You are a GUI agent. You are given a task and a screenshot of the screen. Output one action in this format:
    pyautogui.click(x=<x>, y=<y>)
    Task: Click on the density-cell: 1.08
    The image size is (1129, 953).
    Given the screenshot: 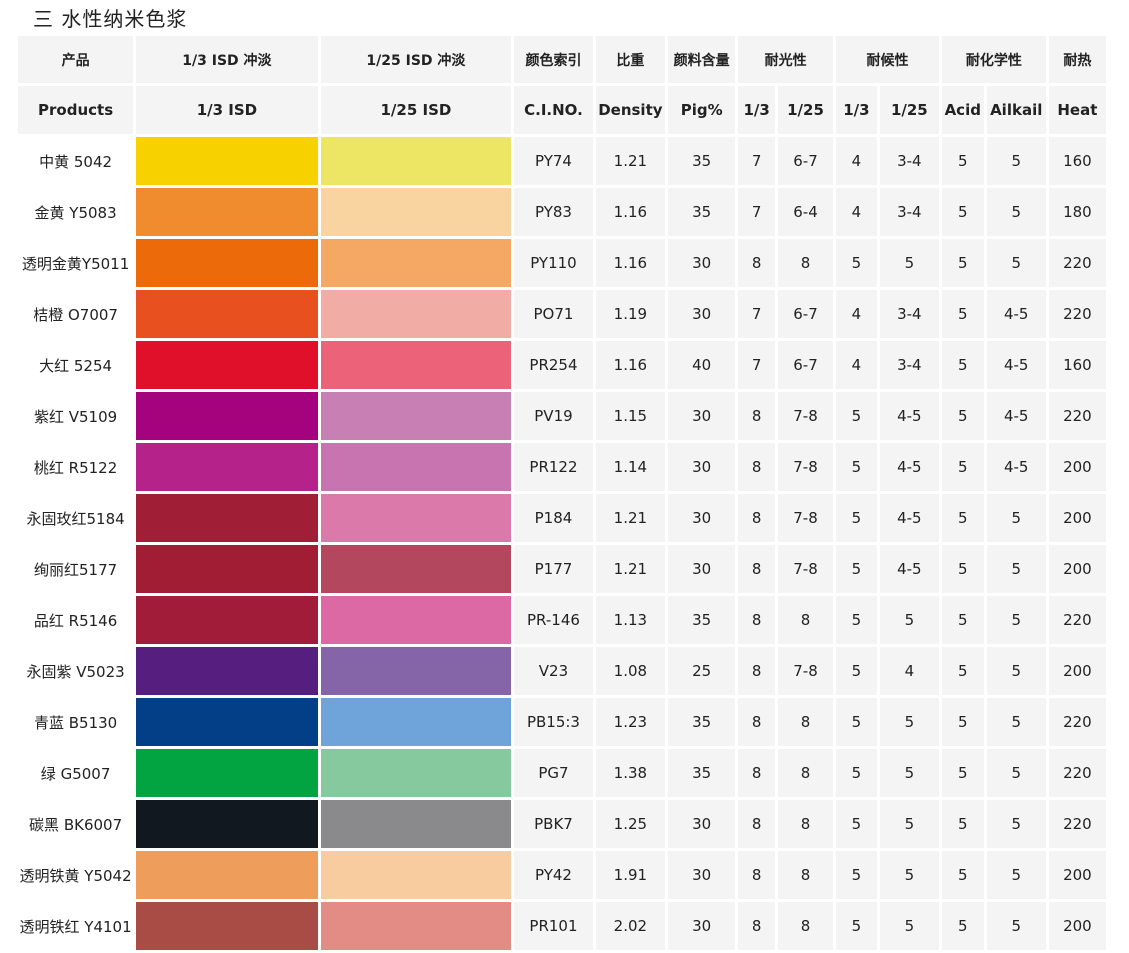 What is the action you would take?
    pyautogui.click(x=630, y=671)
    